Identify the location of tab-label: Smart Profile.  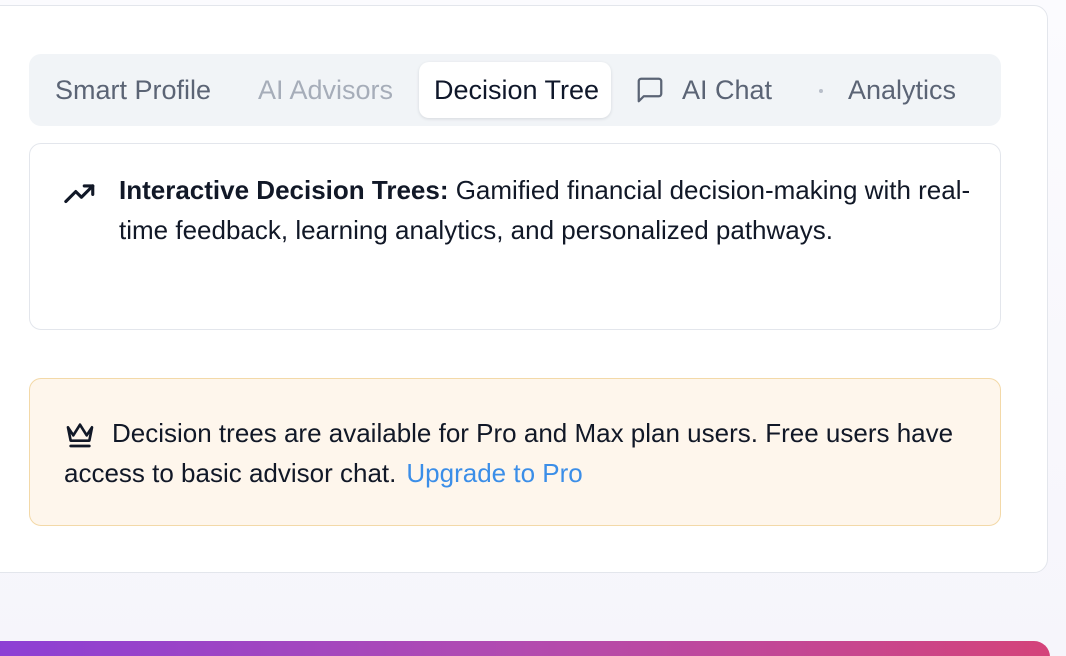
(133, 89).